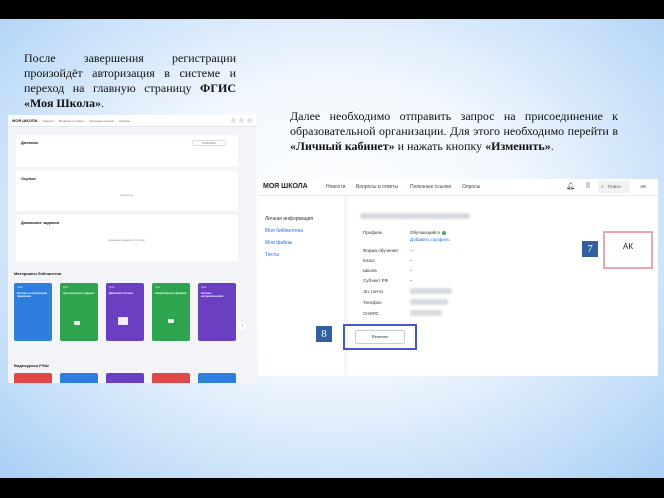 This screenshot has width=664, height=498. I want to click on library-tile: Урок Основы и ограничения правления, so click(33, 312).